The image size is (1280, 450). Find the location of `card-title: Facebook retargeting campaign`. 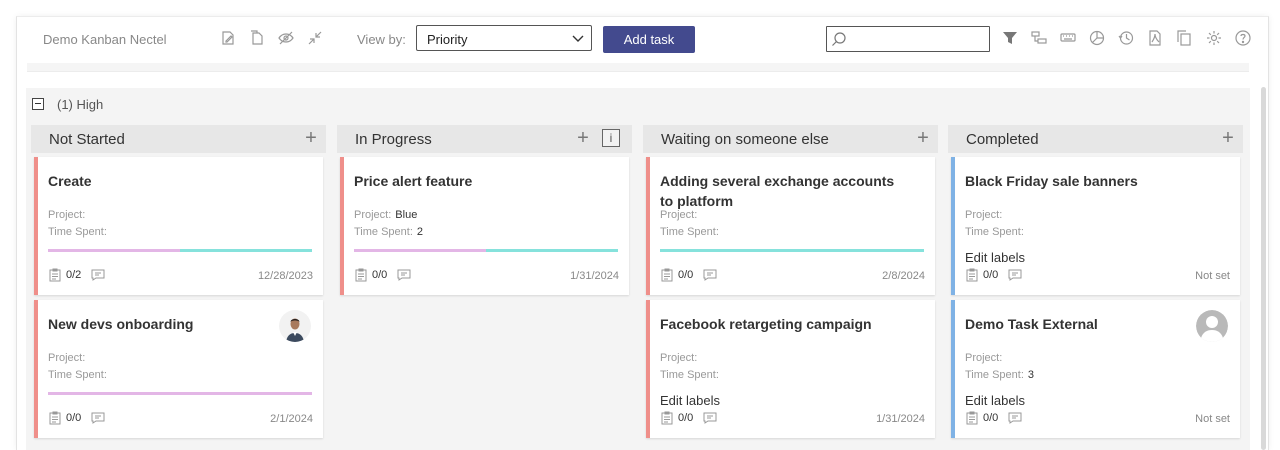

card-title: Facebook retargeting campaign is located at coordinates (785, 324).